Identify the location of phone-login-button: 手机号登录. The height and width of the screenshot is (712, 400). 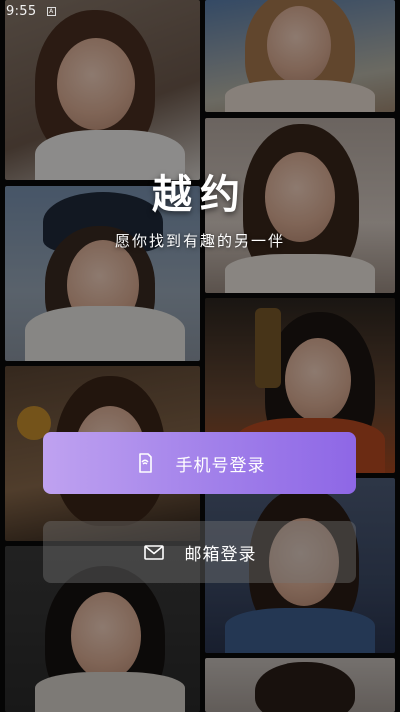
(199, 463).